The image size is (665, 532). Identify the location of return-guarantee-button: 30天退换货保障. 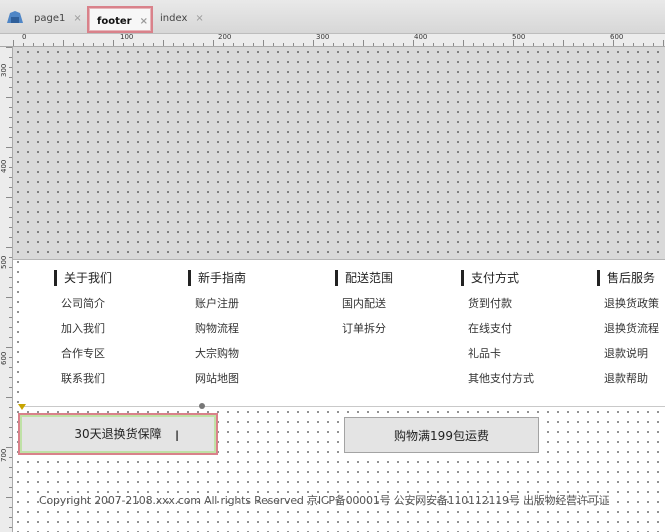
(118, 434).